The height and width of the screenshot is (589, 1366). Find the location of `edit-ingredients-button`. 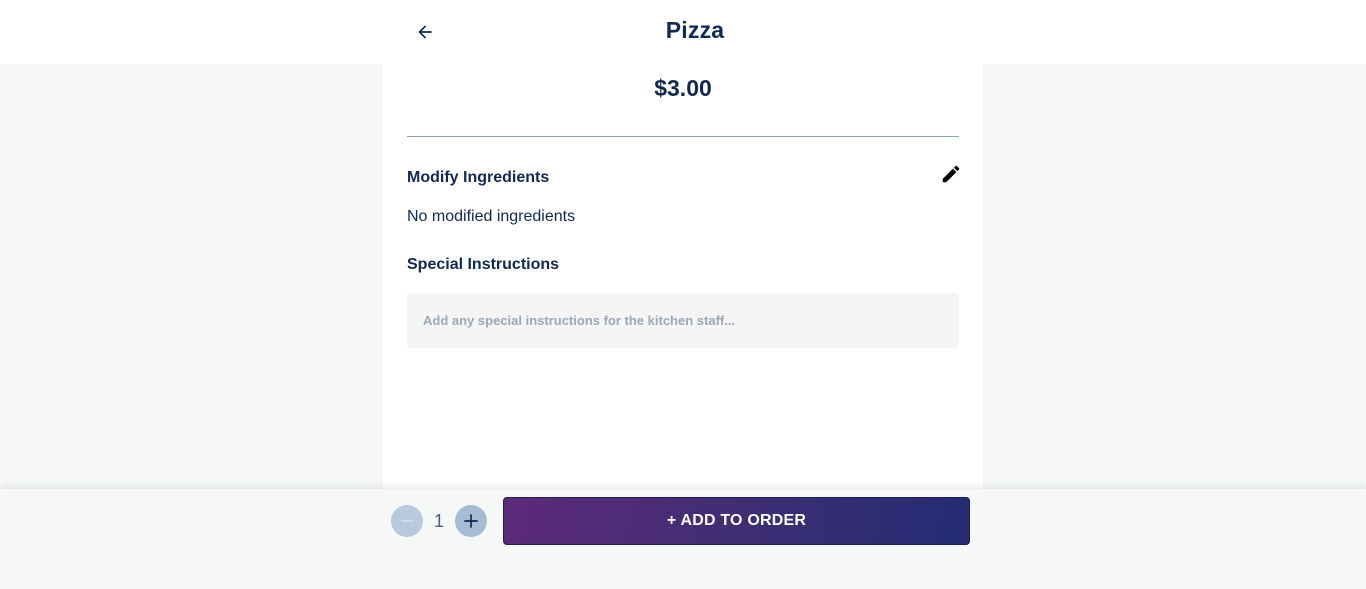

edit-ingredients-button is located at coordinates (951, 174).